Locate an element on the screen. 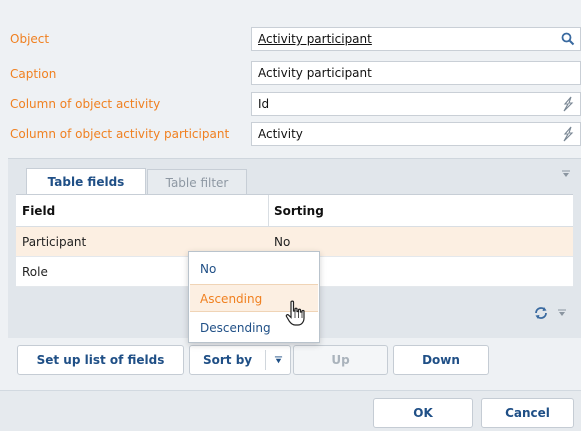 This screenshot has height=431, width=581. sort-split-divider is located at coordinates (265, 360).